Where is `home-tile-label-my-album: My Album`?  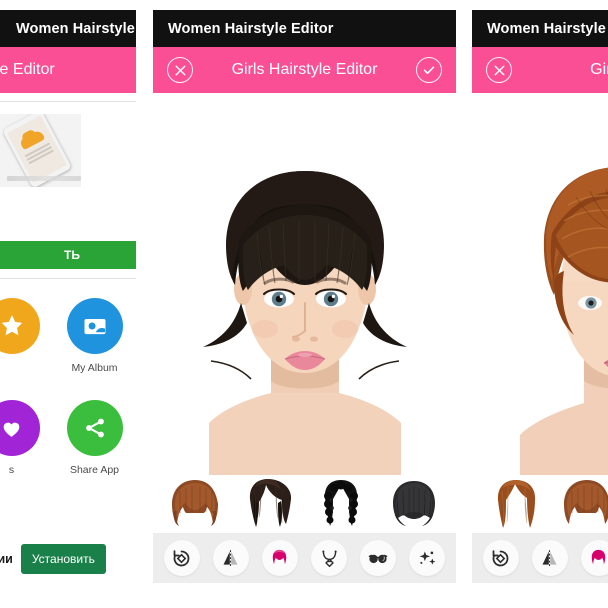
home-tile-label-my-album: My Album is located at coordinates (94, 368).